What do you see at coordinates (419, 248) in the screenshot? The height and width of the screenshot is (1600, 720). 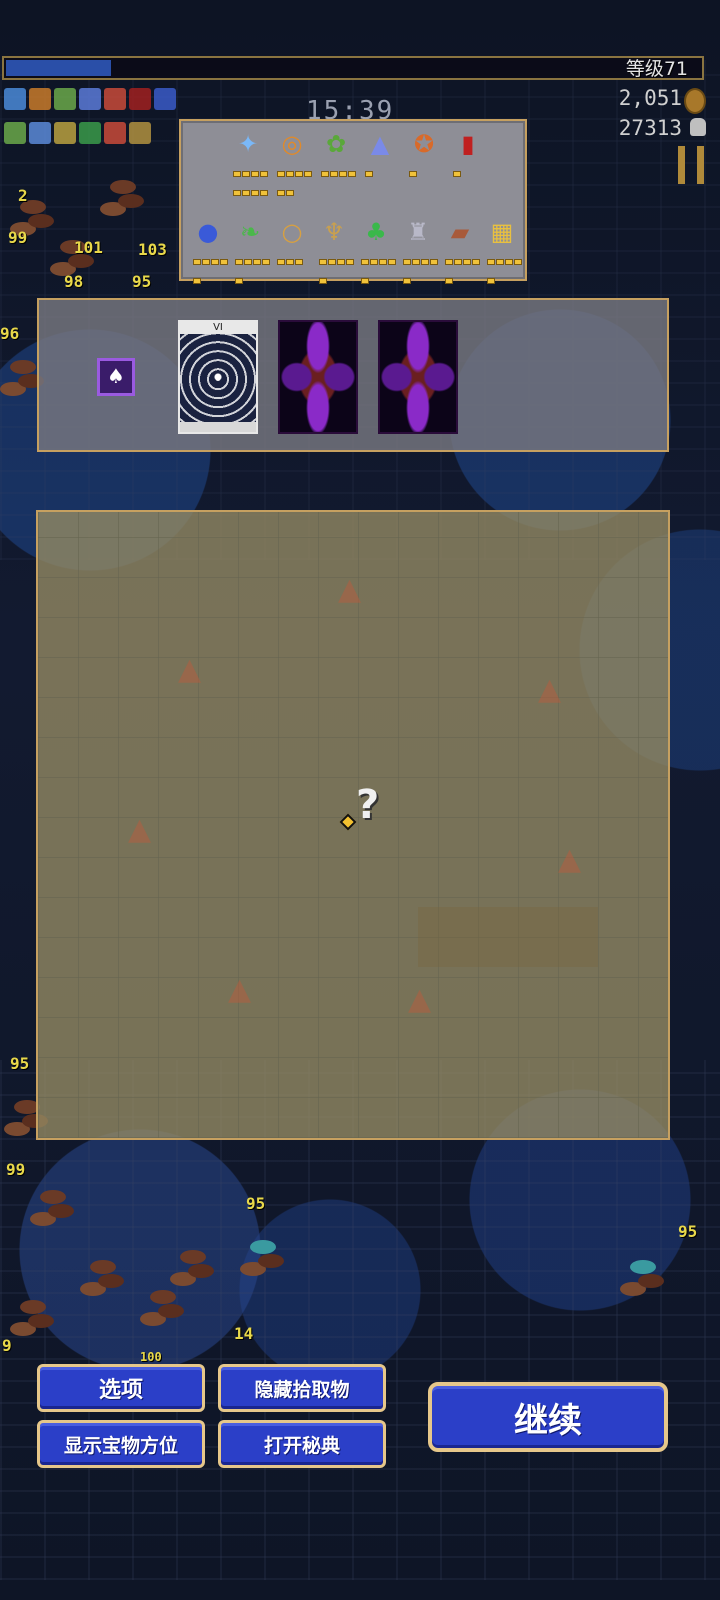 I see `inventory-slot: ♜` at bounding box center [419, 248].